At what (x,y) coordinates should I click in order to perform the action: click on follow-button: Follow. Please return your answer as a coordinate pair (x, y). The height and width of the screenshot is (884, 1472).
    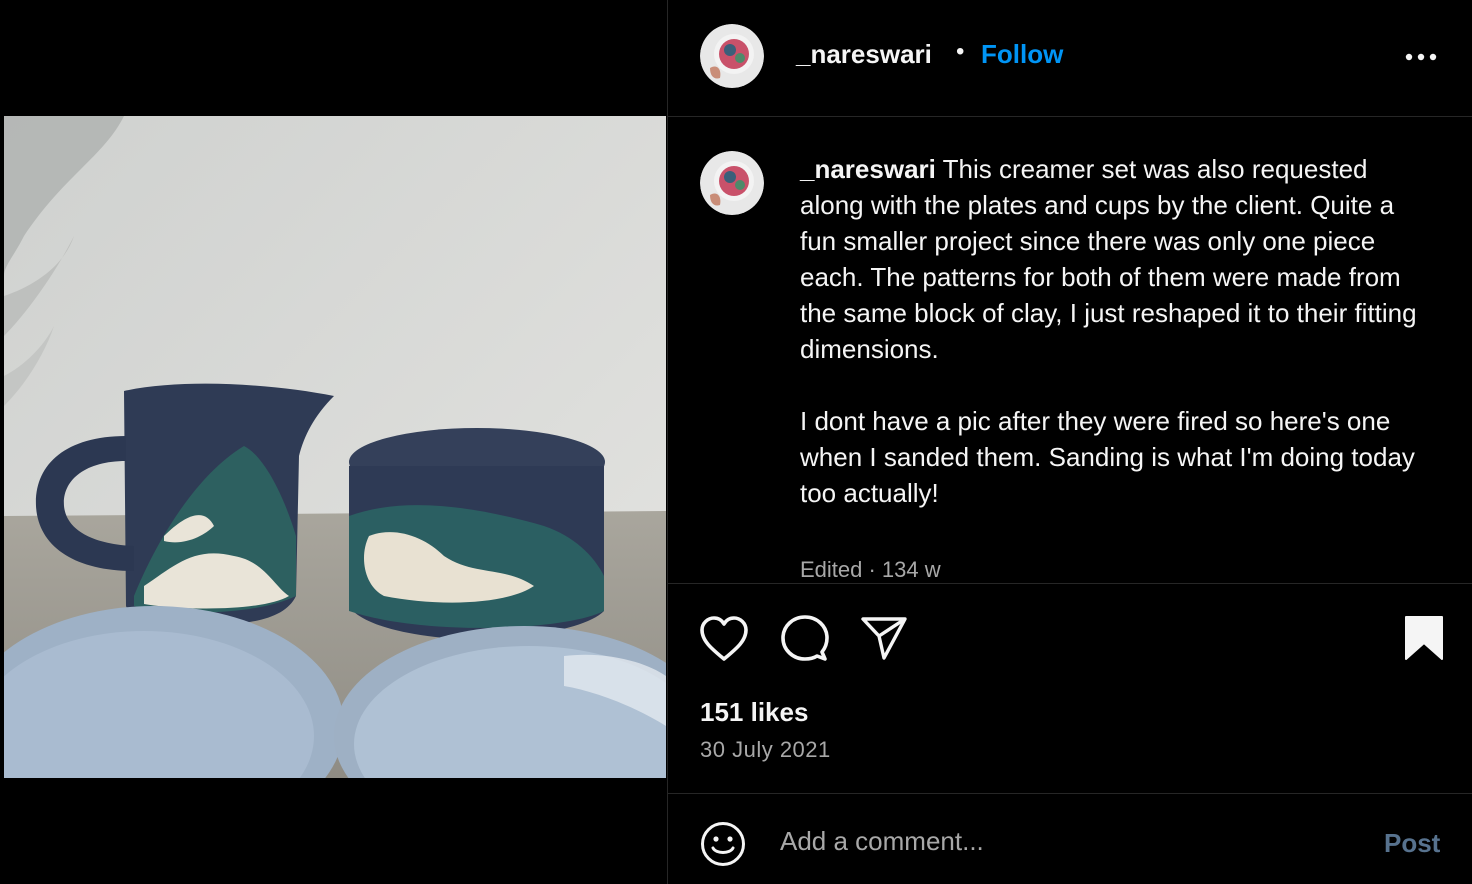
    Looking at the image, I should click on (1022, 54).